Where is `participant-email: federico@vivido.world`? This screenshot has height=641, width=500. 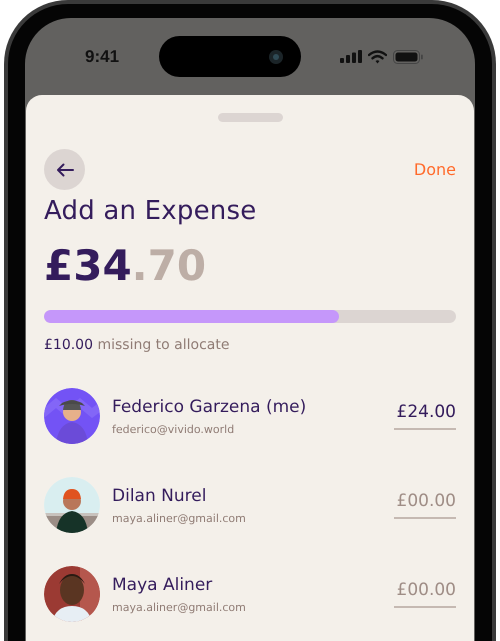
participant-email: federico@vivido.world is located at coordinates (174, 429).